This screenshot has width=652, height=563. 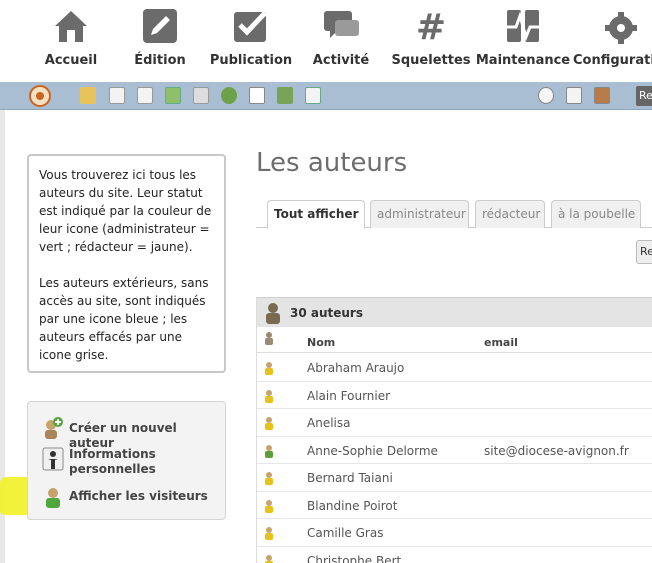 I want to click on view-list-icon, so click(x=574, y=95).